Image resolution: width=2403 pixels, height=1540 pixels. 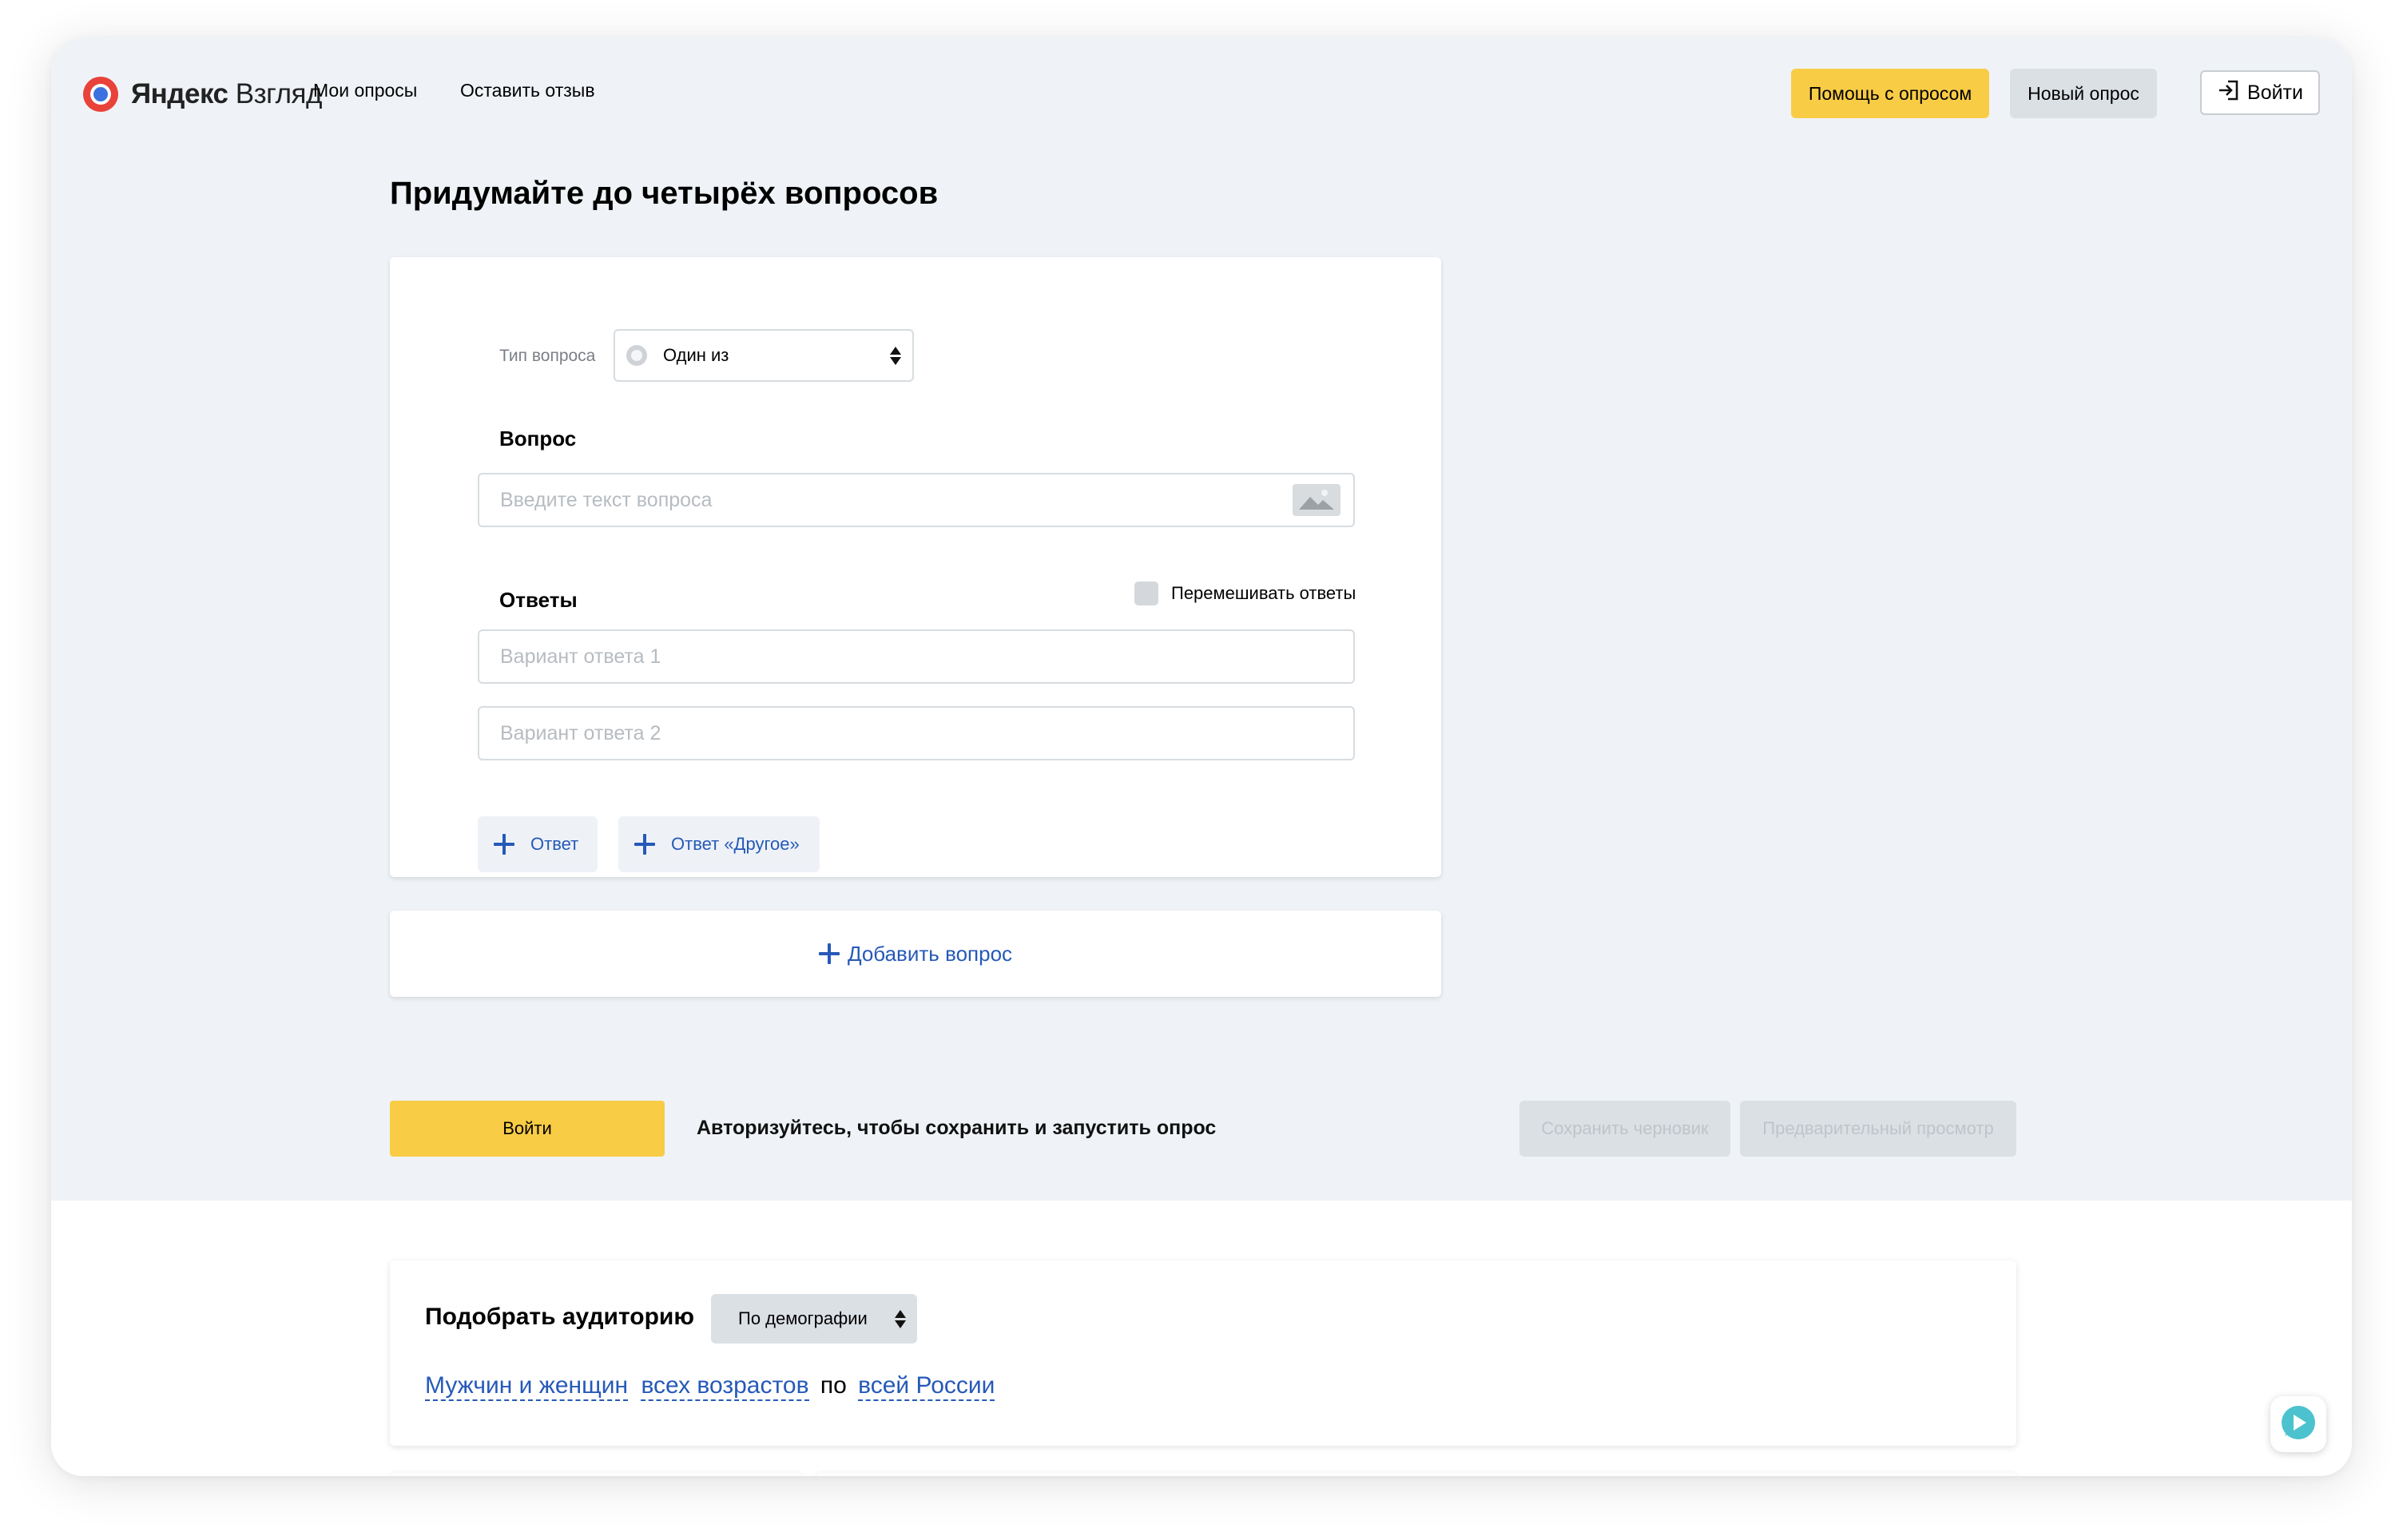 I want to click on answers-label: Ответы, so click(x=538, y=600).